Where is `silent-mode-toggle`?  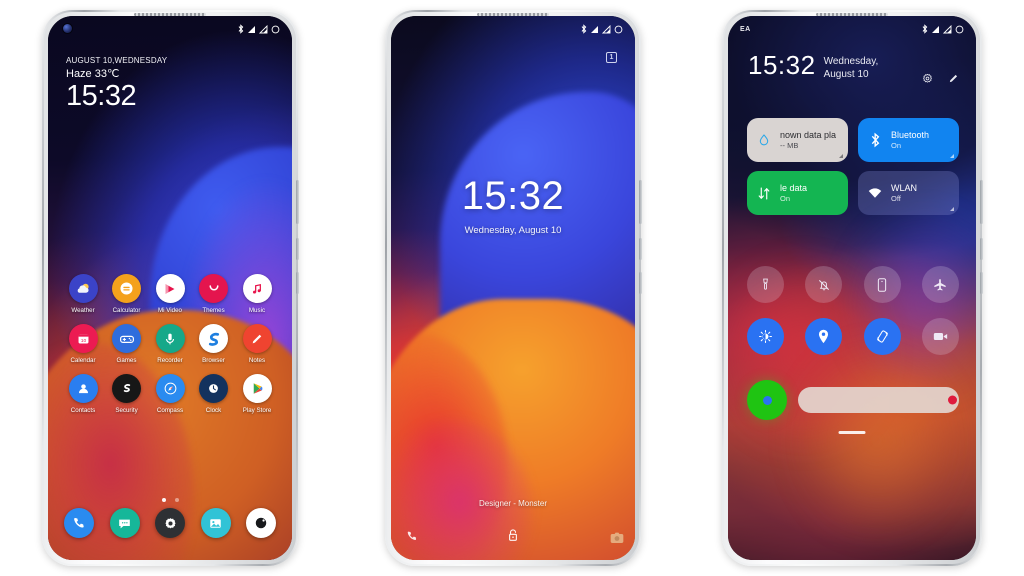 silent-mode-toggle is located at coordinates (824, 284).